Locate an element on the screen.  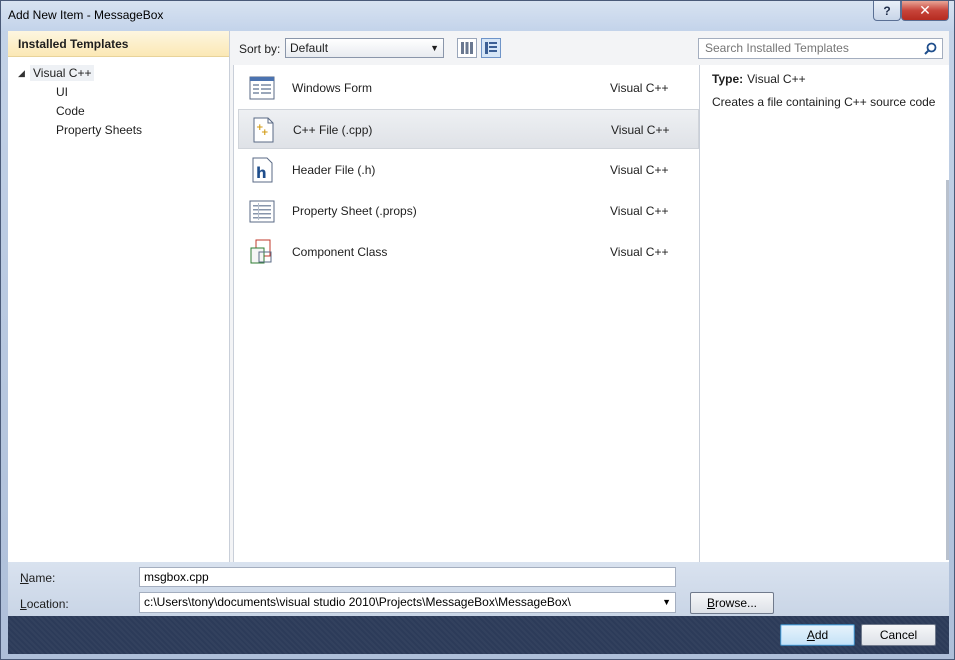
tree-item-visual-cpp: ◢ Visual C++ is located at coordinates (56, 73).